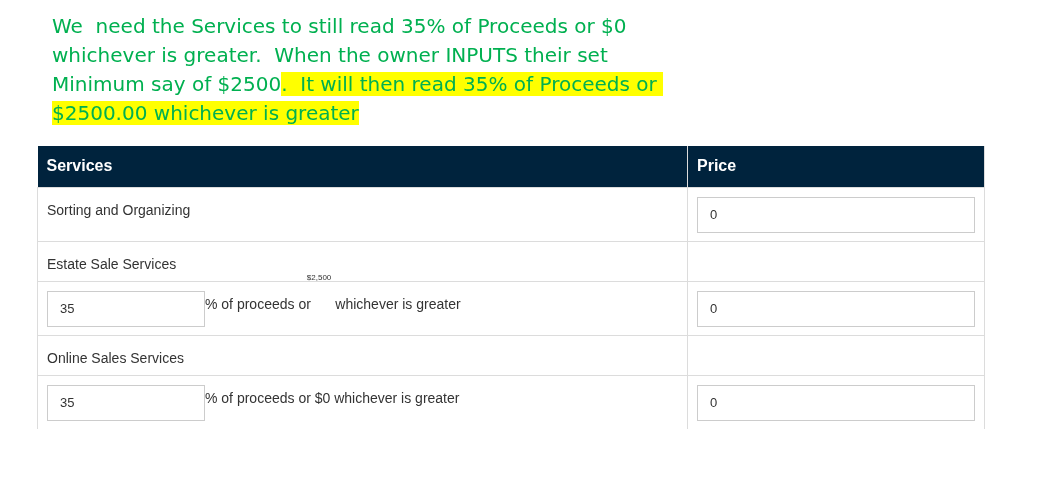  Describe the element at coordinates (112, 264) in the screenshot. I see `section-label: Estate Sale Services` at that location.